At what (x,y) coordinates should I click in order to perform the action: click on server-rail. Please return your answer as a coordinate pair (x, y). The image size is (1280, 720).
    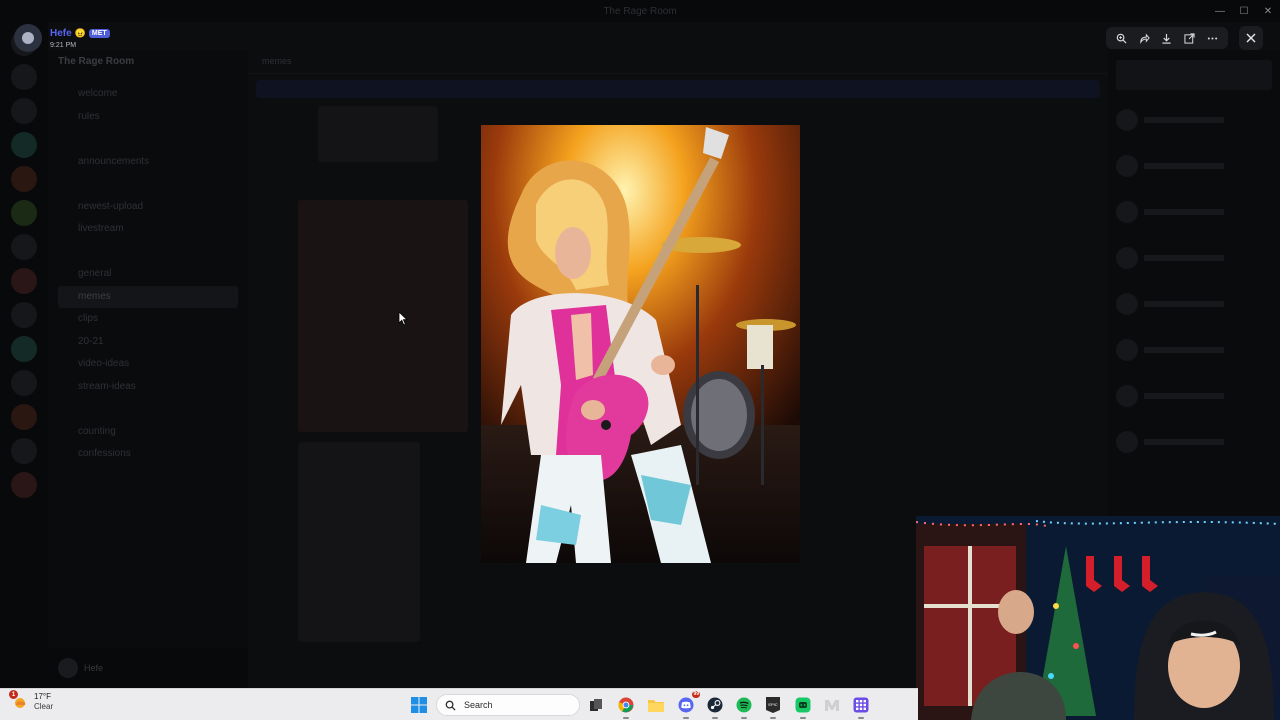
    Looking at the image, I should click on (24, 355).